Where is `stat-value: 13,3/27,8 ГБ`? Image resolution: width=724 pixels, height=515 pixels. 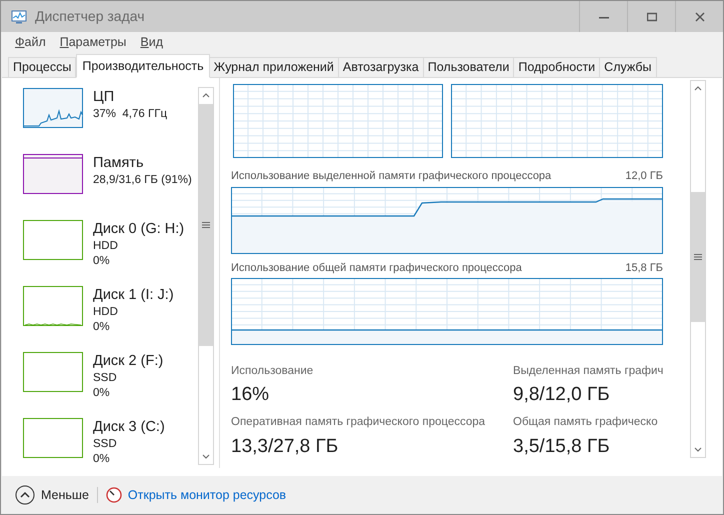
stat-value: 13,3/27,8 ГБ is located at coordinates (285, 446).